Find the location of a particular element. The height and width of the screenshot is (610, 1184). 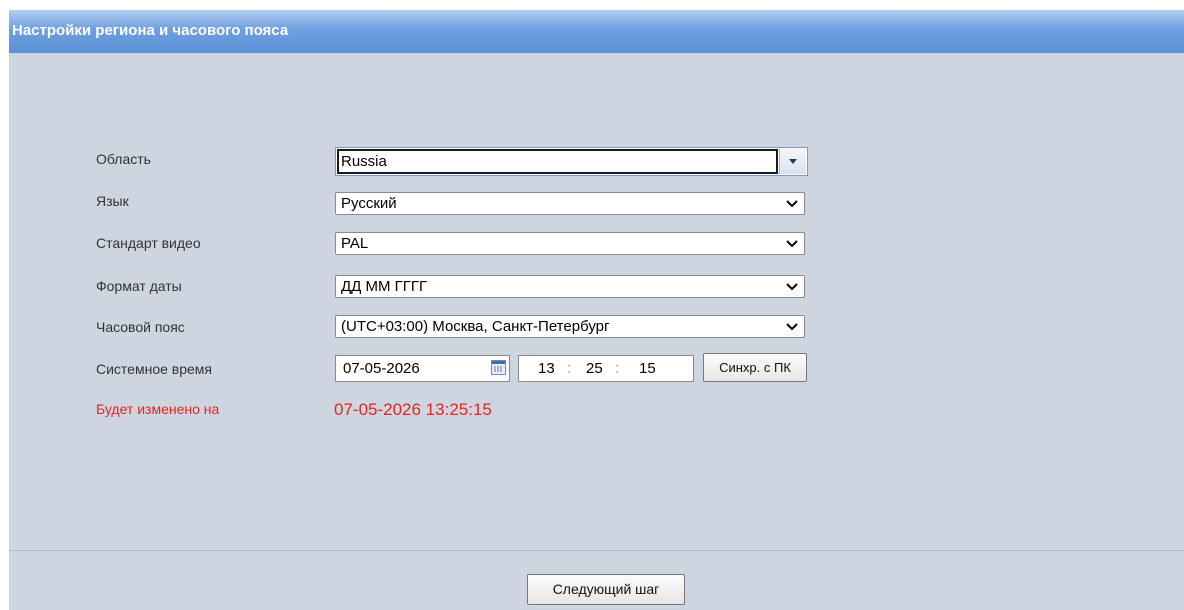

system-time-label: Системное время is located at coordinates (154, 369).